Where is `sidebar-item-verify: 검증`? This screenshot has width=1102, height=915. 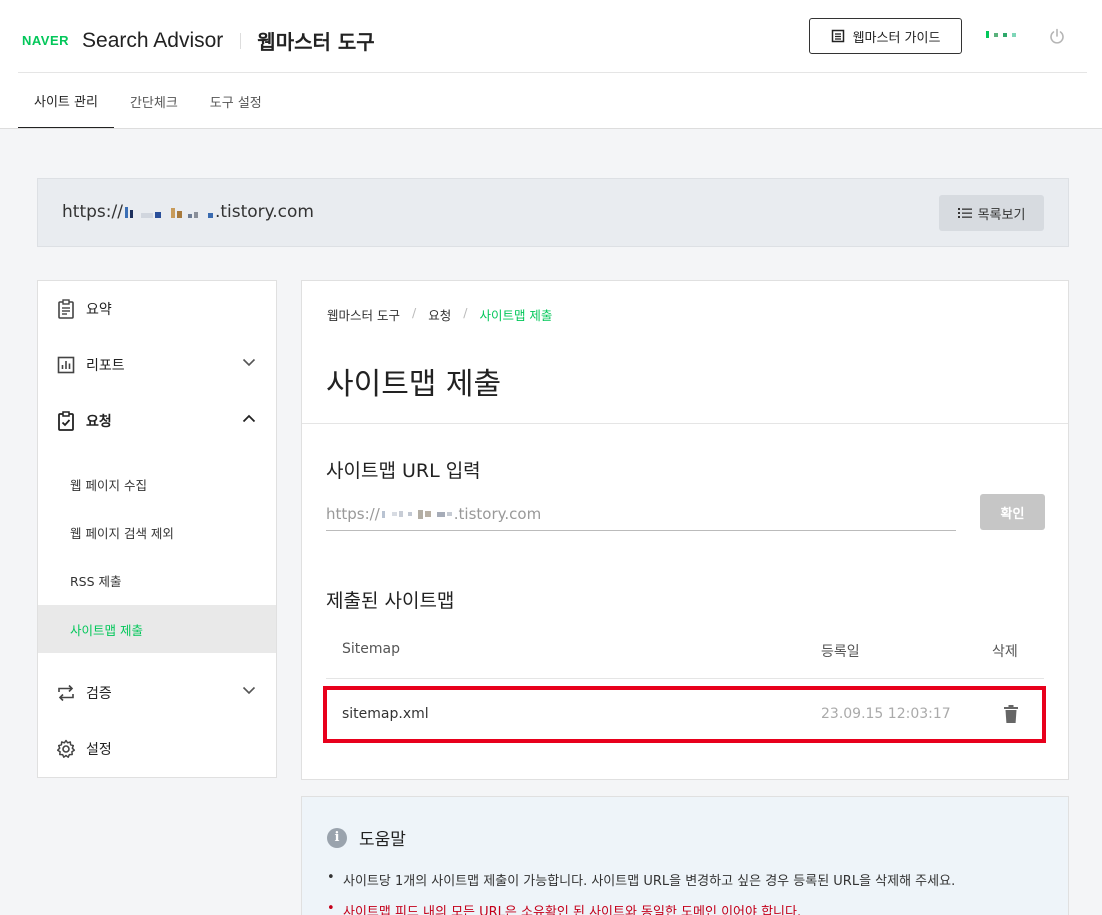
sidebar-item-verify: 검증 is located at coordinates (157, 693).